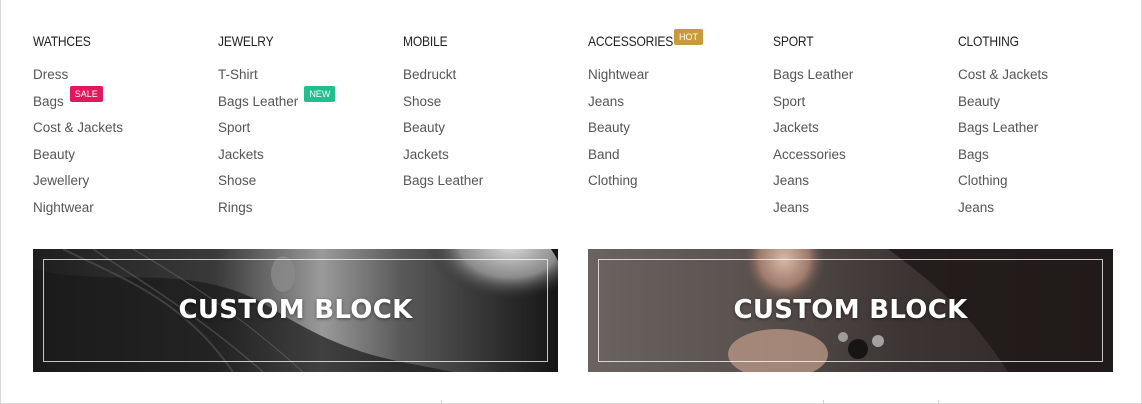 This screenshot has width=1142, height=404. What do you see at coordinates (680, 155) in the screenshot?
I see `menu-link-band: Band` at bounding box center [680, 155].